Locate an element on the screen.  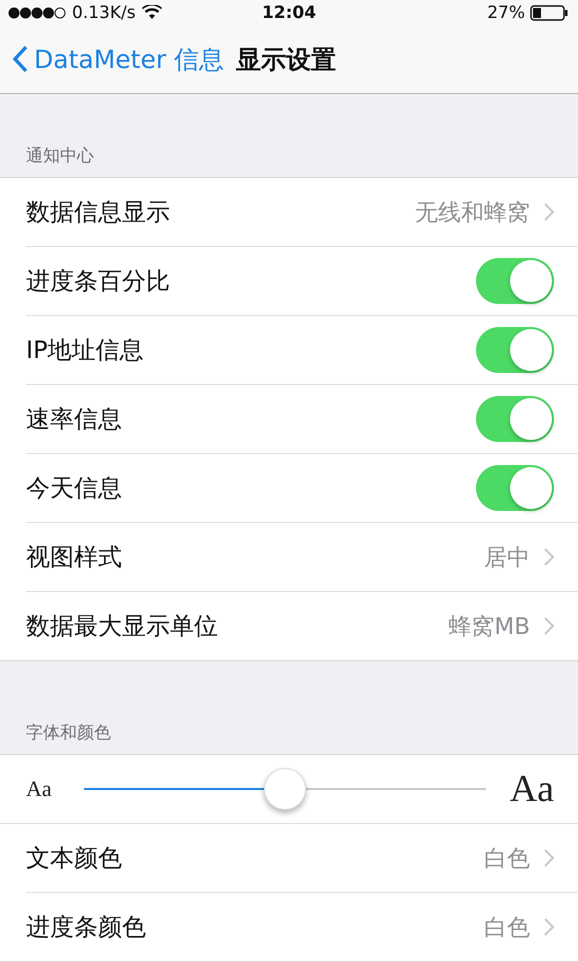
network-speed: 0.13K/s is located at coordinates (104, 12).